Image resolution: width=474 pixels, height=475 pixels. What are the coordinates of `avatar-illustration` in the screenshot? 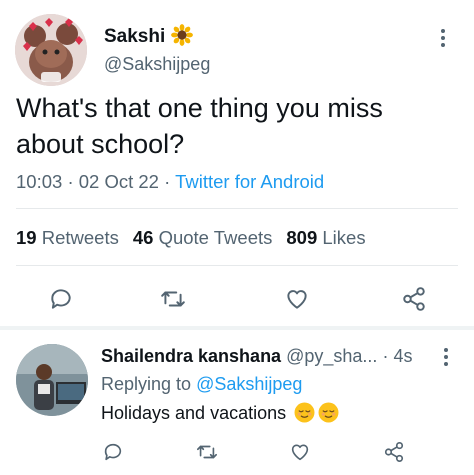 It's located at (51, 50).